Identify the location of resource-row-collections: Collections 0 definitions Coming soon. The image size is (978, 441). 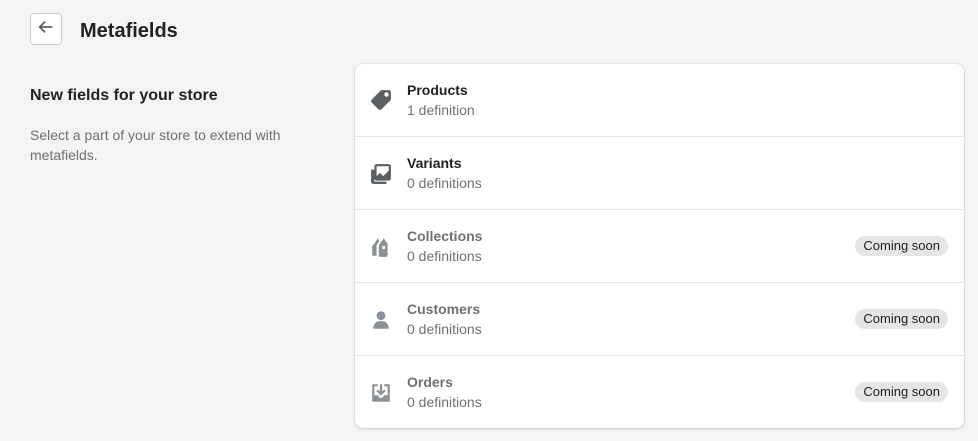
(659, 245).